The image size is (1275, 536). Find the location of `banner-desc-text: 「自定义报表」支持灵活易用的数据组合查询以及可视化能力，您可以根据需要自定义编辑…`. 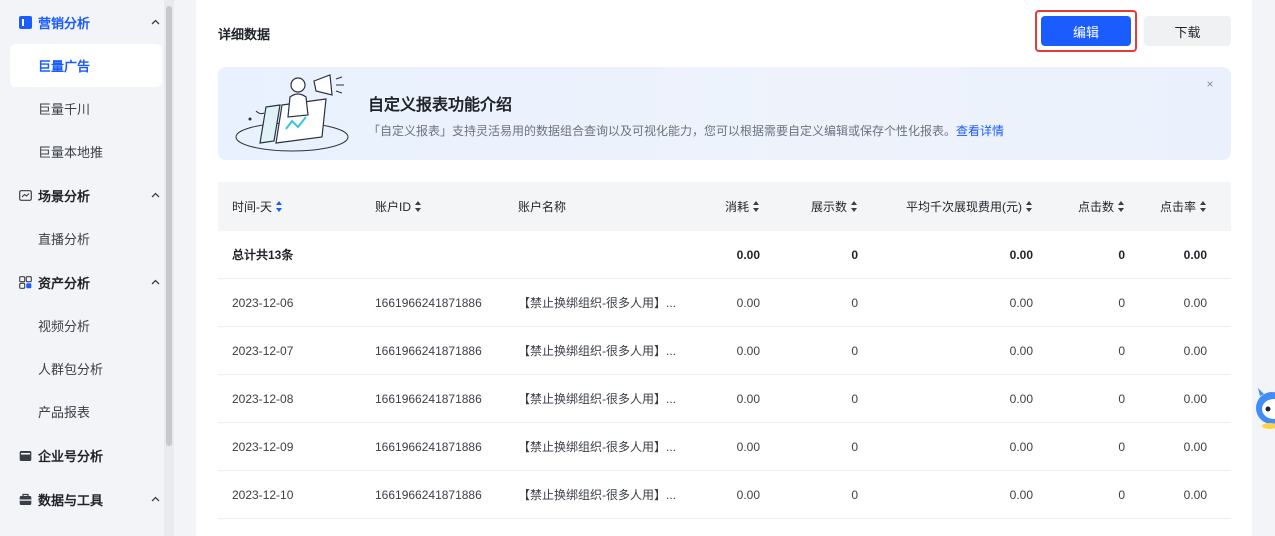

banner-desc-text: 「自定义报表」支持灵活易用的数据组合查询以及可视化能力，您可以根据需要自定义编辑… is located at coordinates (662, 131).